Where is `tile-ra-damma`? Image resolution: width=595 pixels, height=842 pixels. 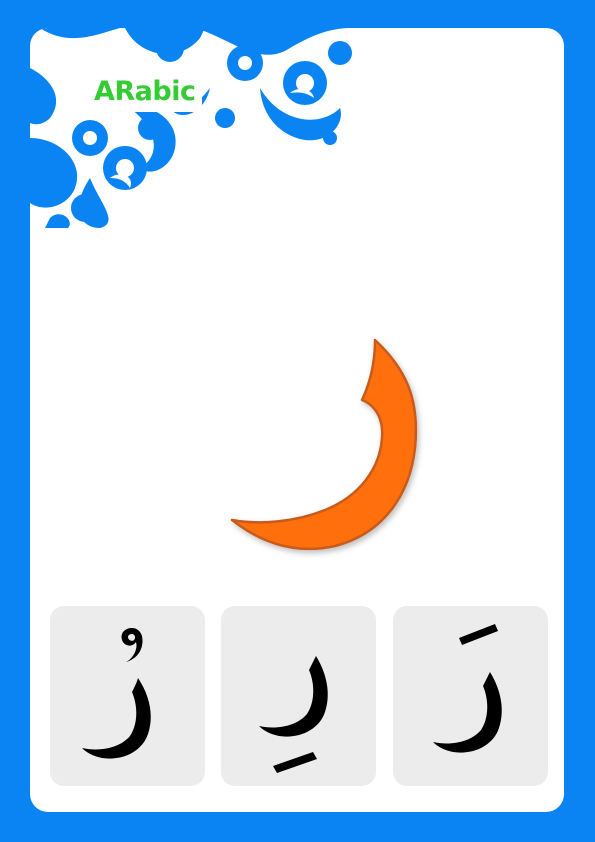 tile-ra-damma is located at coordinates (127, 696).